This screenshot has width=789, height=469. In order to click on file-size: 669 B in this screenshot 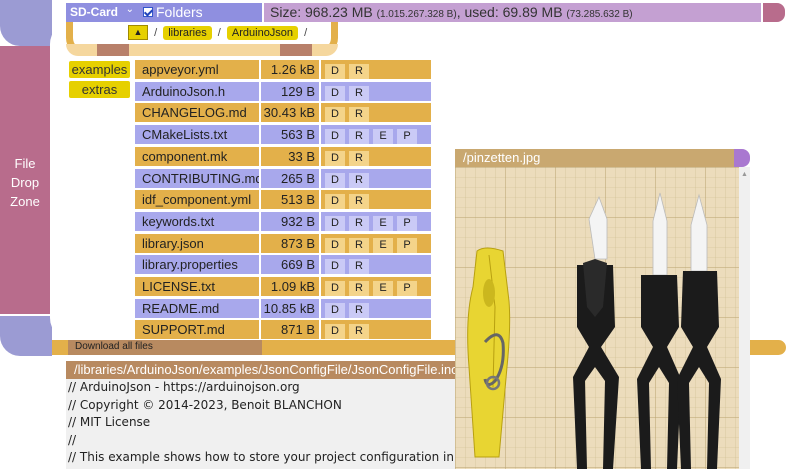, I will do `click(290, 264)`.